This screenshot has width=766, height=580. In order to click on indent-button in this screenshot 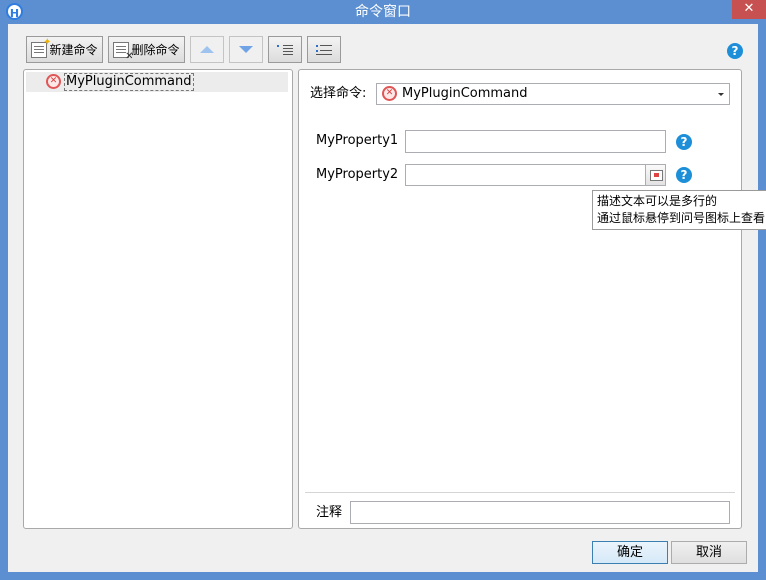, I will do `click(285, 49)`.